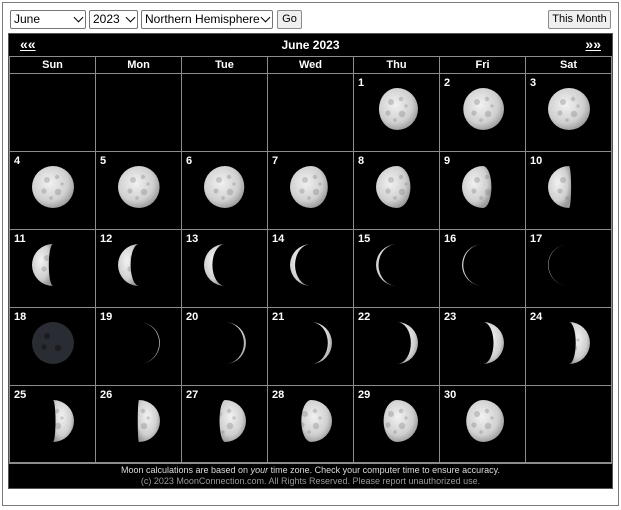  What do you see at coordinates (189, 161) in the screenshot?
I see `day-number: 6` at bounding box center [189, 161].